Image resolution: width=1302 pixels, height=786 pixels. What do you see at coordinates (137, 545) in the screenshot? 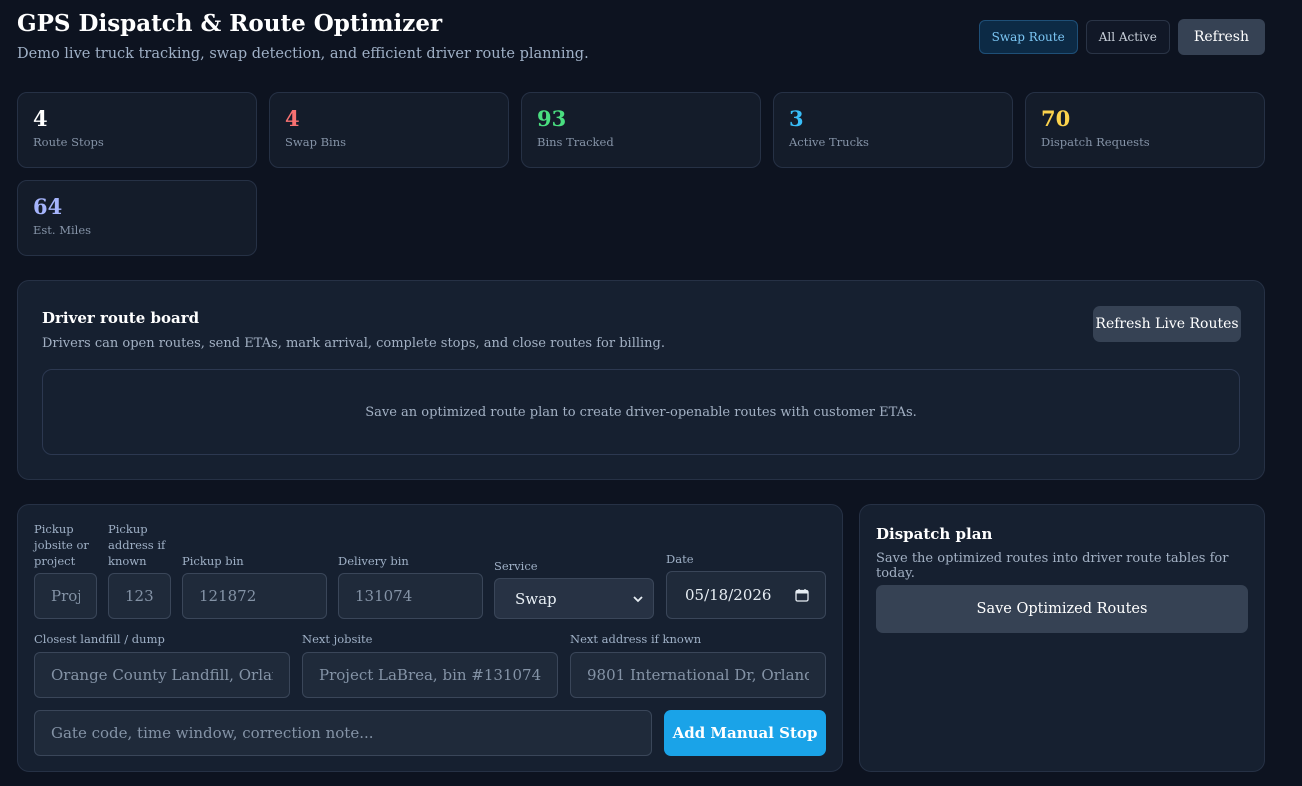
I see `pickup-address-label: Pickup address if known` at bounding box center [137, 545].